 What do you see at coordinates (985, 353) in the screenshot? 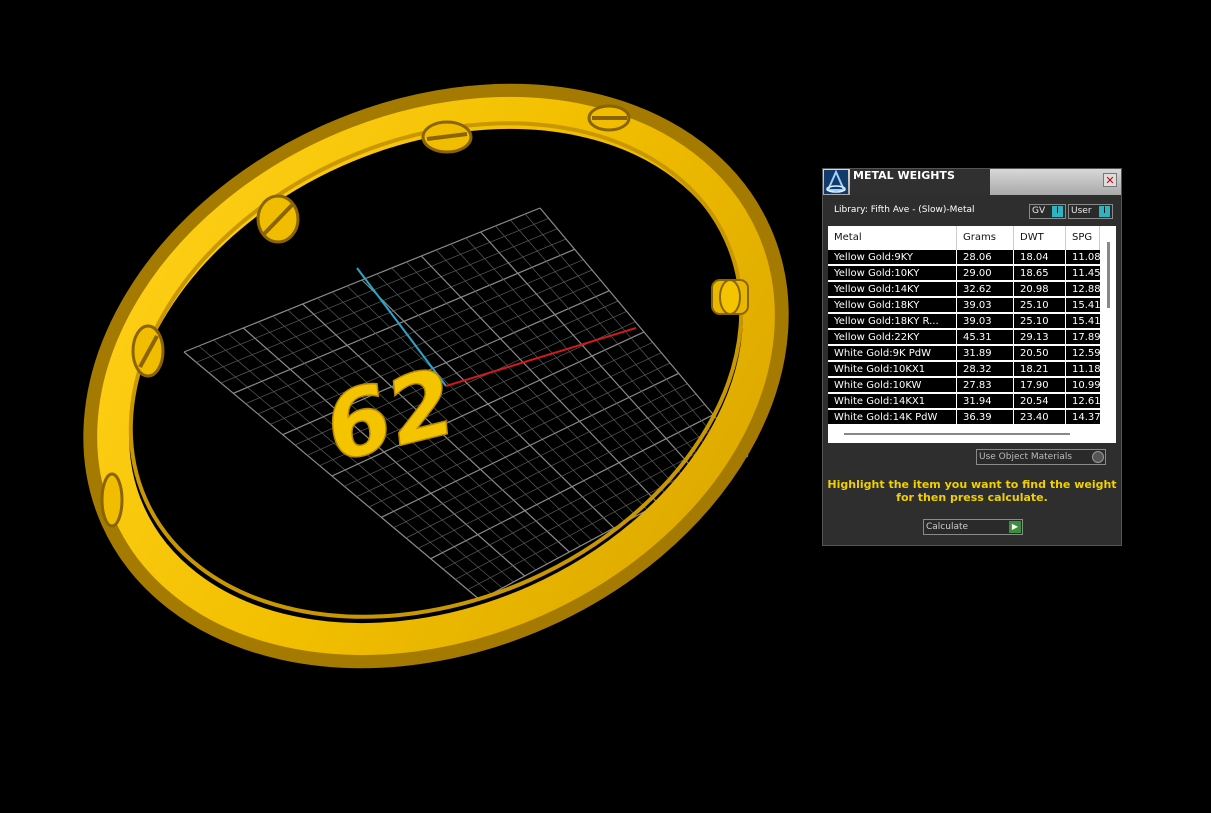
I see `table-cell-grams: 31.89` at bounding box center [985, 353].